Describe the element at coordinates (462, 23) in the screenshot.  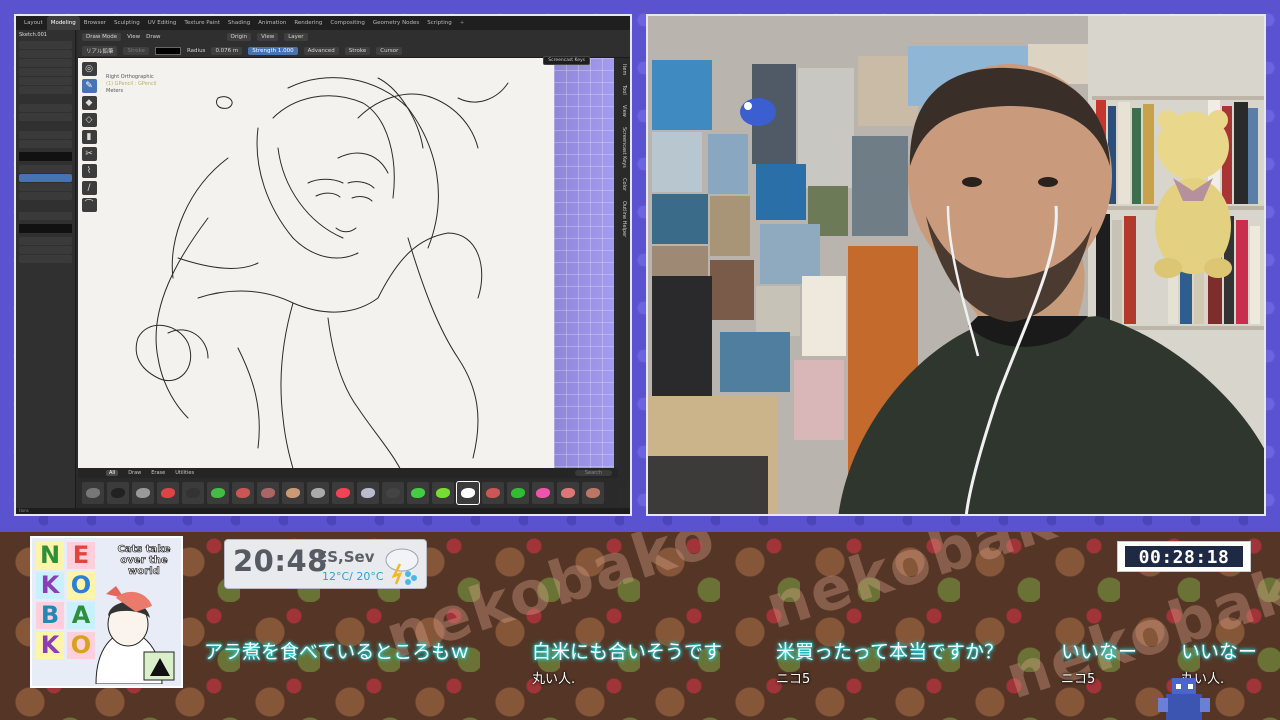
I see `workspace-tab: +` at that location.